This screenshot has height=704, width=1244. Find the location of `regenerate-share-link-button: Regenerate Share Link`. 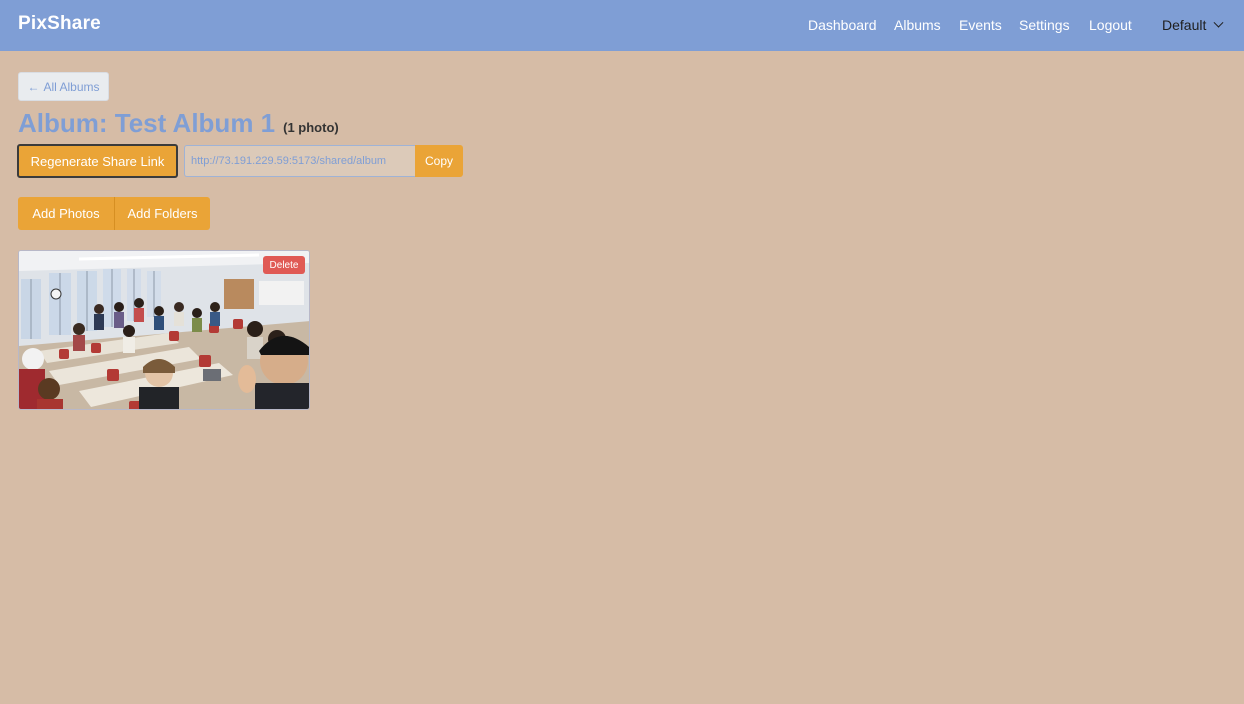

regenerate-share-link-button: Regenerate Share Link is located at coordinates (97, 161).